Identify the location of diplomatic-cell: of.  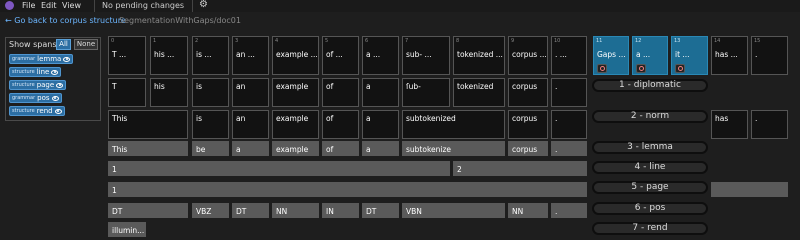
(340, 92).